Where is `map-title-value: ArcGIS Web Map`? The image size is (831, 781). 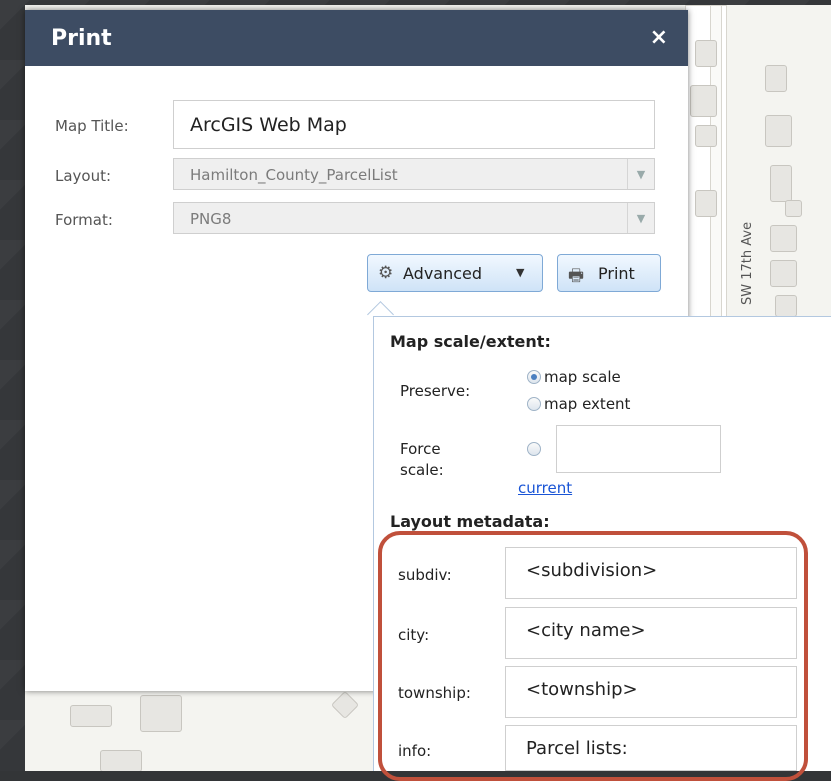
map-title-value: ArcGIS Web Map is located at coordinates (268, 125).